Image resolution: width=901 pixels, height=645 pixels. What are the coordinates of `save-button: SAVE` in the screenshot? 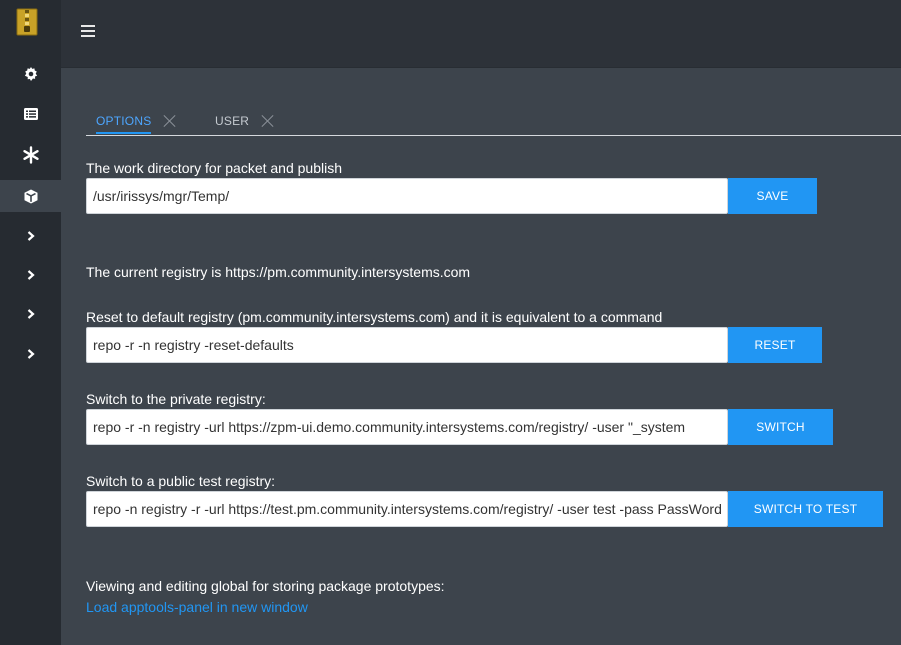 It's located at (772, 196).